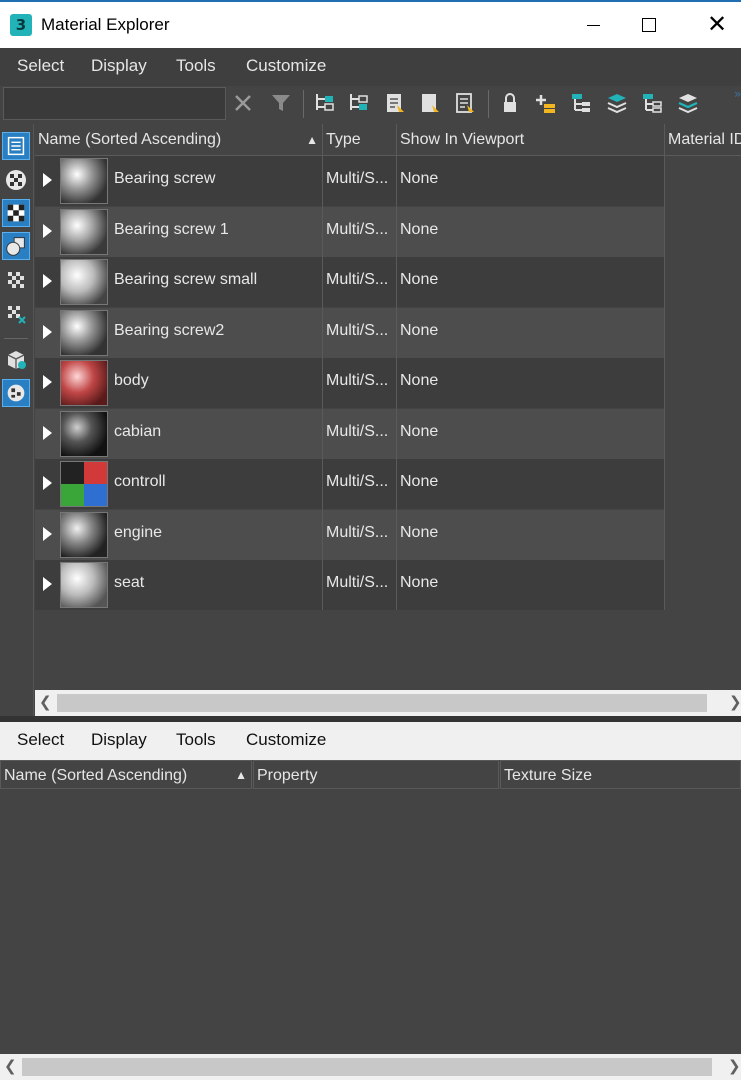  I want to click on material-name: Bearing screw, so click(165, 178).